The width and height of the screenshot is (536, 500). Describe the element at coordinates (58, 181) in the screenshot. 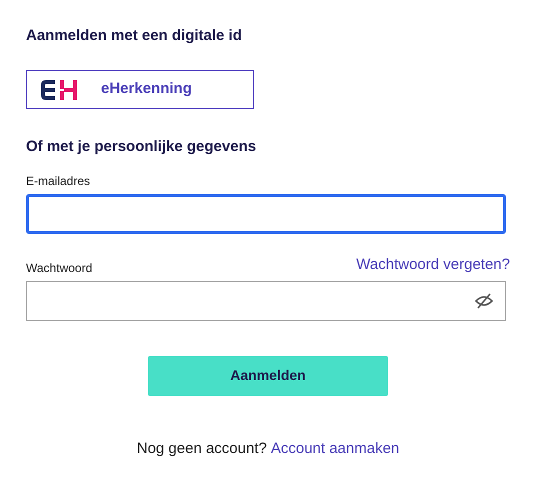

I see `field-label: E-mailadres` at that location.